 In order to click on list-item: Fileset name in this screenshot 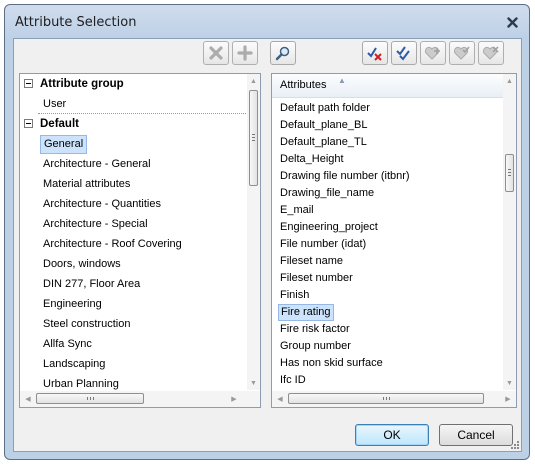, I will do `click(311, 261)`.